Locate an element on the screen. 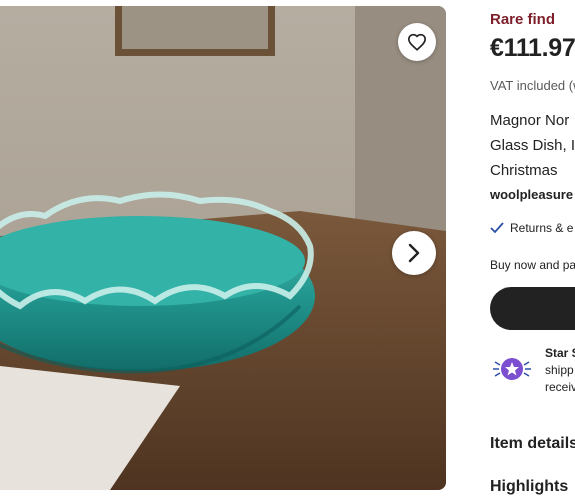  shop-name-link: woolpleasure is located at coordinates (531, 194).